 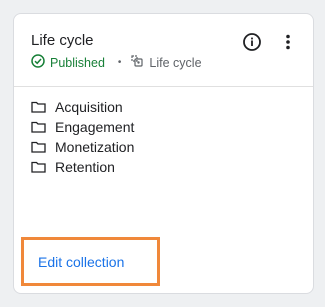 I want to click on collection-type: Life cycle, so click(x=166, y=62).